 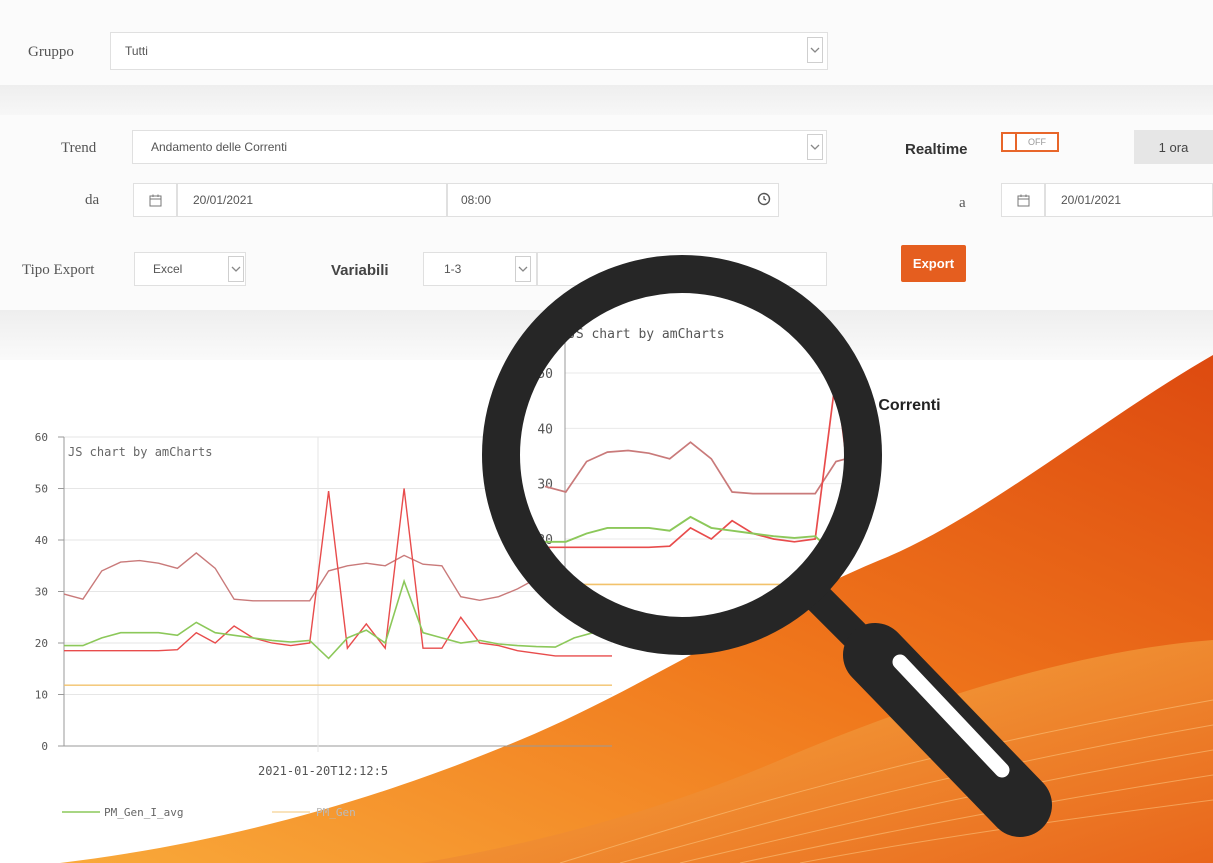 What do you see at coordinates (646, 334) in the screenshot?
I see `zoom-chart-credit: JS chart by amCharts` at bounding box center [646, 334].